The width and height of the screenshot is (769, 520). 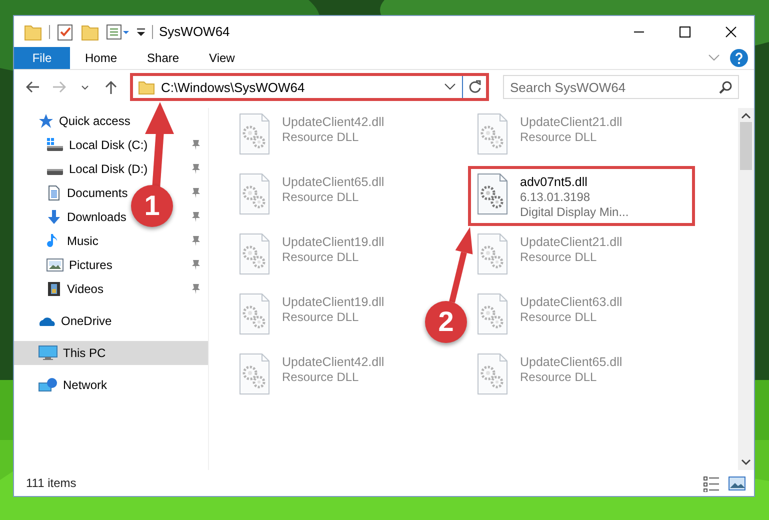 I want to click on star-icon, so click(x=46, y=121).